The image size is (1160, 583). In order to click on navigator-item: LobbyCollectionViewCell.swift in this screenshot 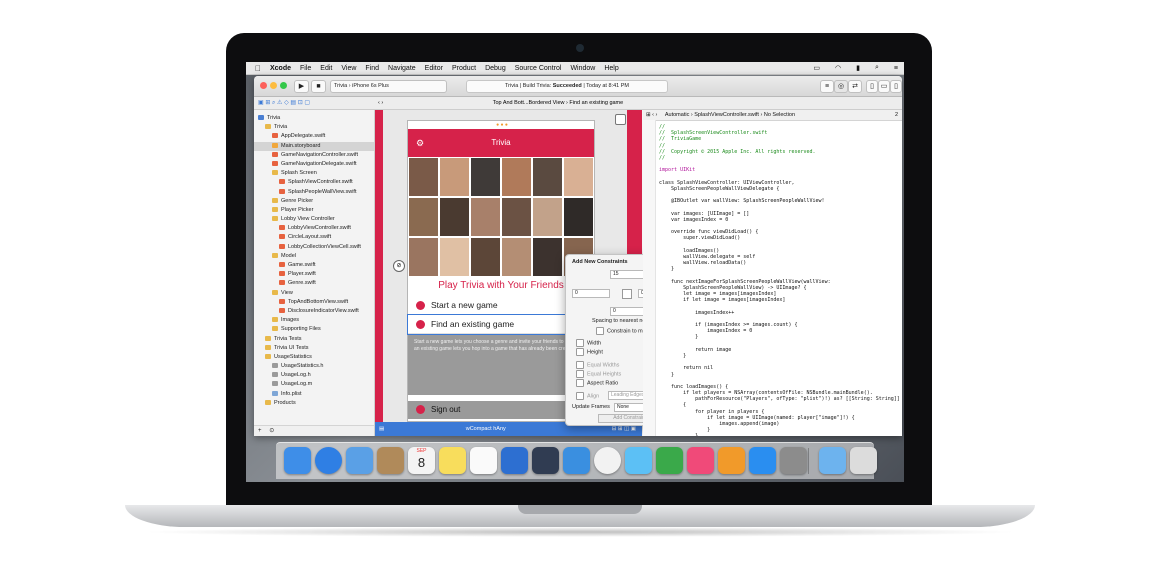, I will do `click(314, 247)`.